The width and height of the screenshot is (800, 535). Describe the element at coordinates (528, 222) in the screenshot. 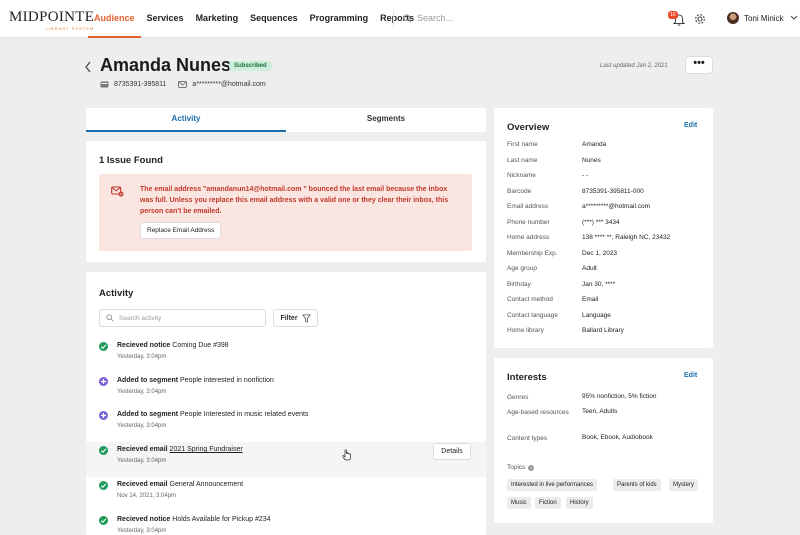

I see `field-label: Phone number` at that location.